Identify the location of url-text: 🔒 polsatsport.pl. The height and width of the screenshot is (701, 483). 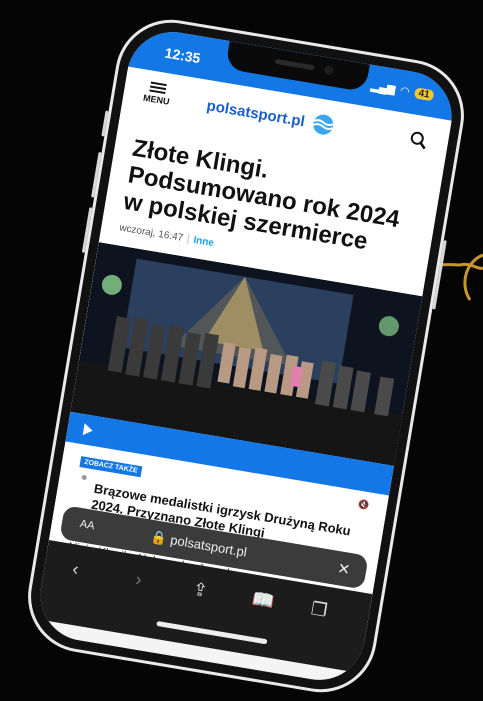
(199, 545).